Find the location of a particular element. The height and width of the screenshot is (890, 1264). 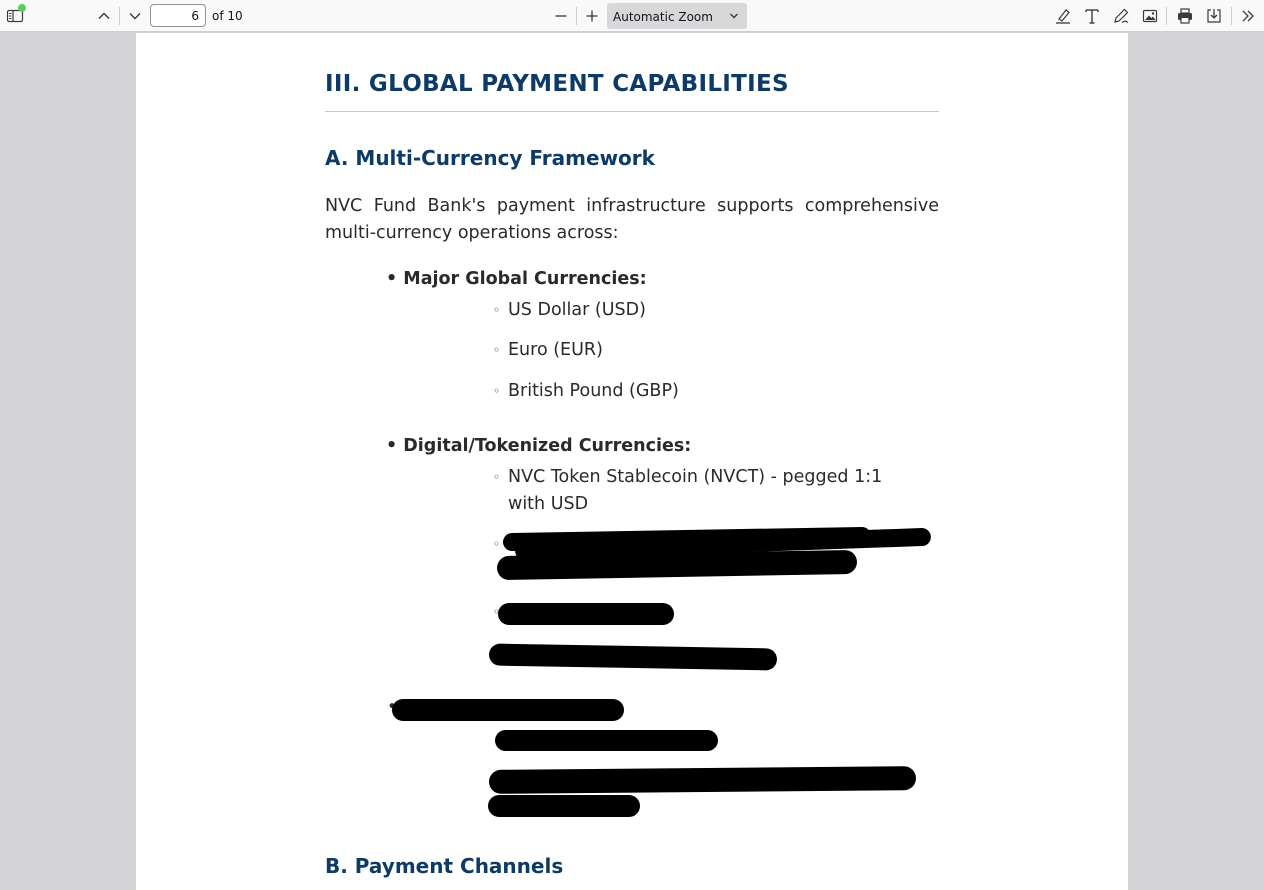

zoom-select-value: Automatic Zoom is located at coordinates (663, 17).